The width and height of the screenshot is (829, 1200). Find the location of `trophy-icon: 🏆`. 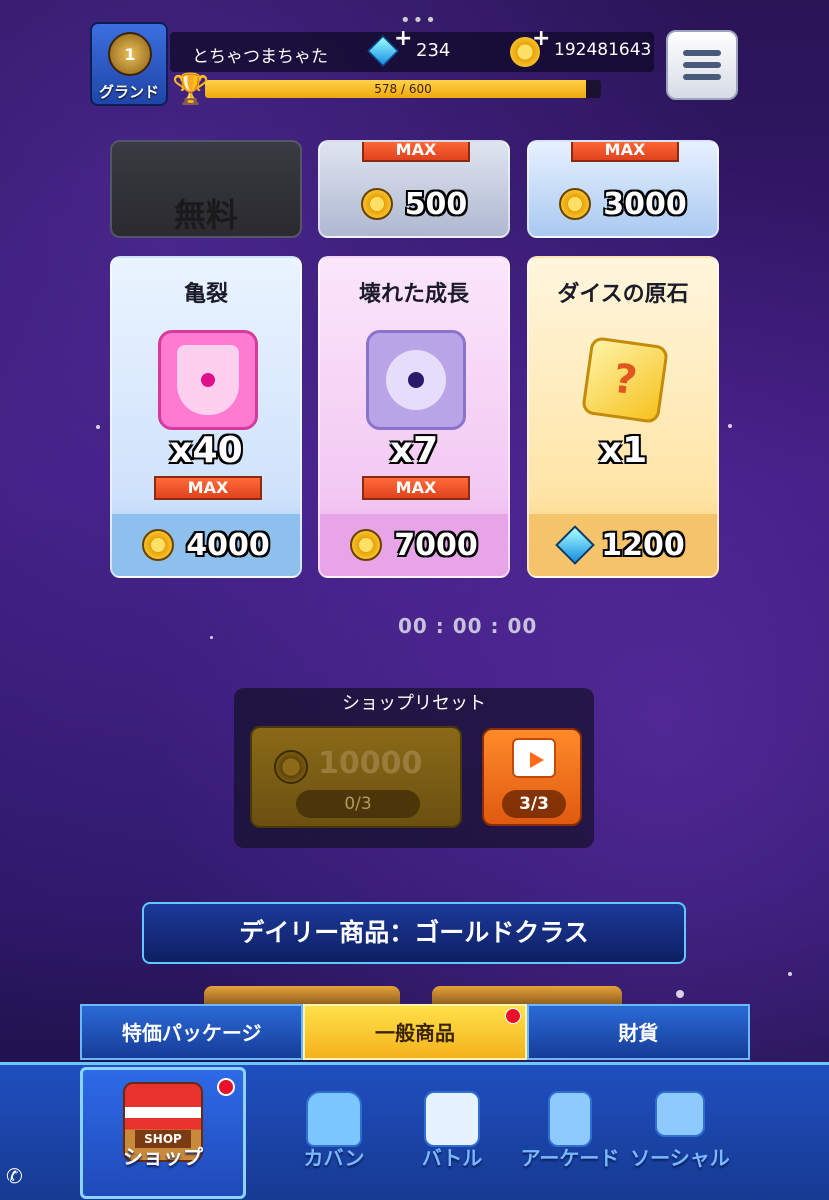

trophy-icon: 🏆 is located at coordinates (191, 89).